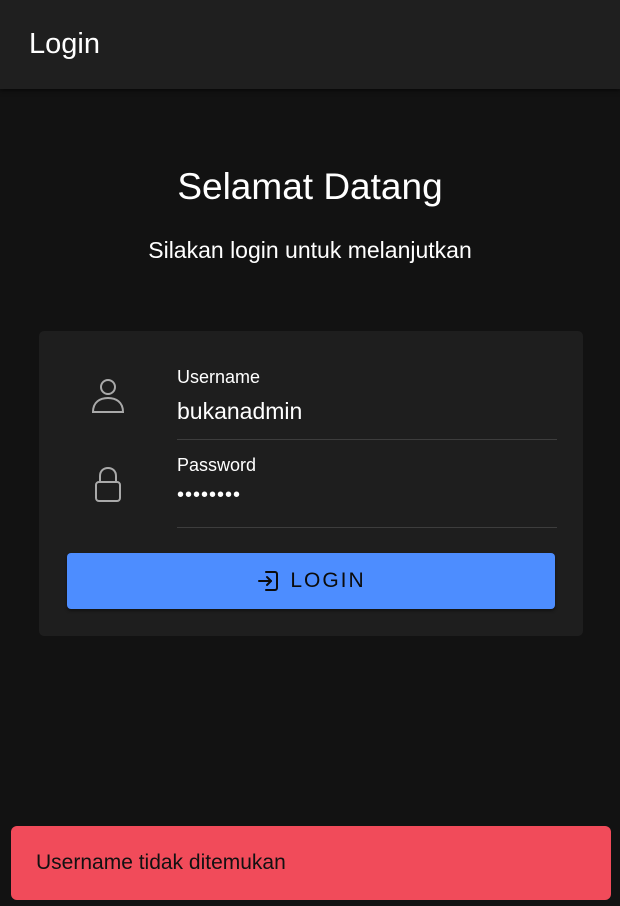 The image size is (620, 906). Describe the element at coordinates (219, 377) in the screenshot. I see `username-label: Username` at that location.